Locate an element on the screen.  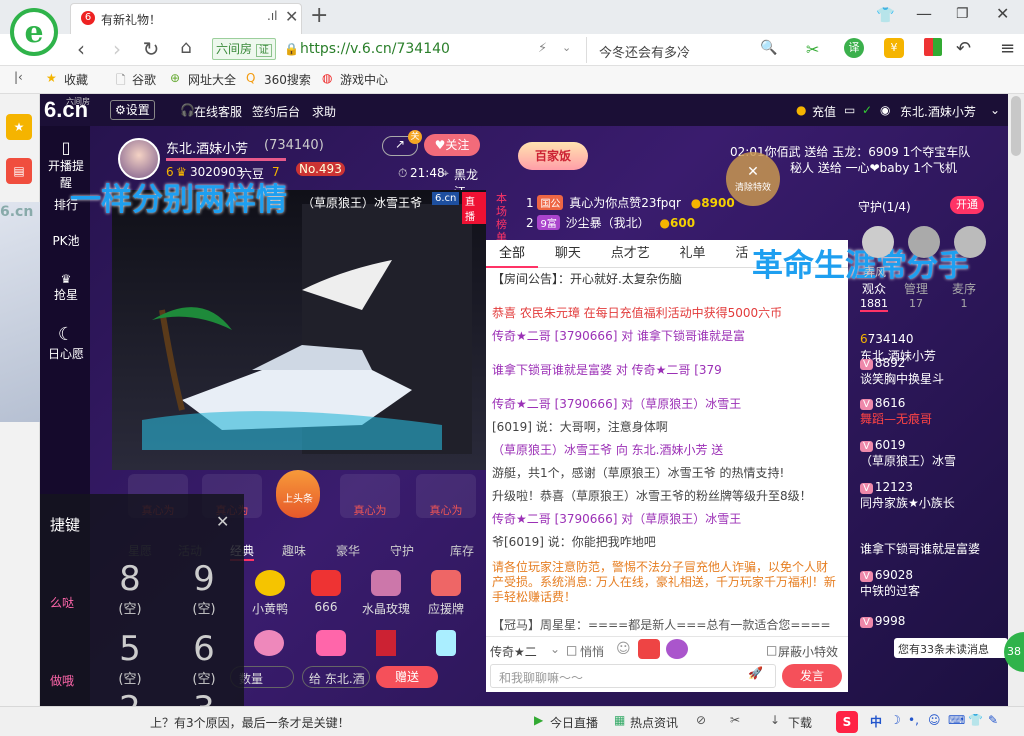
anchor-rank-badge: No.493 is located at coordinates (320, 169).